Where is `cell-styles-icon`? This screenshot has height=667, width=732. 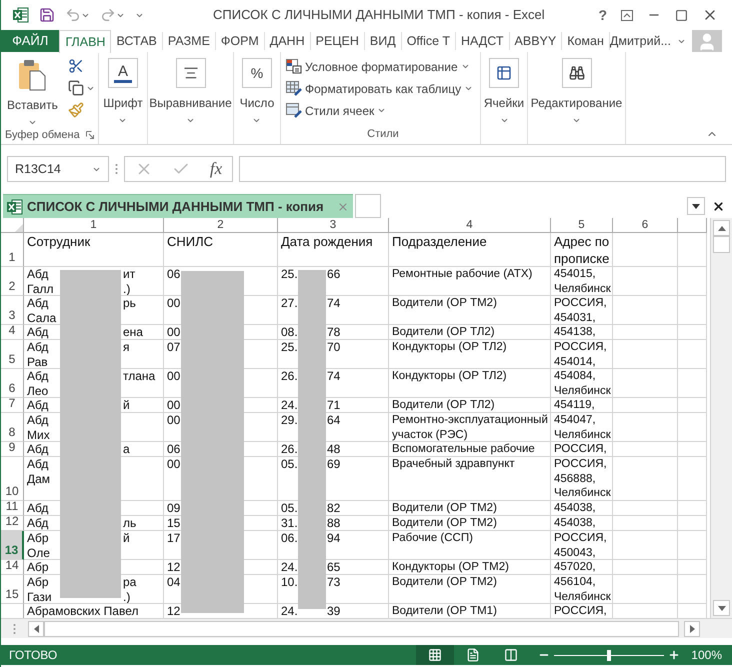
cell-styles-icon is located at coordinates (294, 110).